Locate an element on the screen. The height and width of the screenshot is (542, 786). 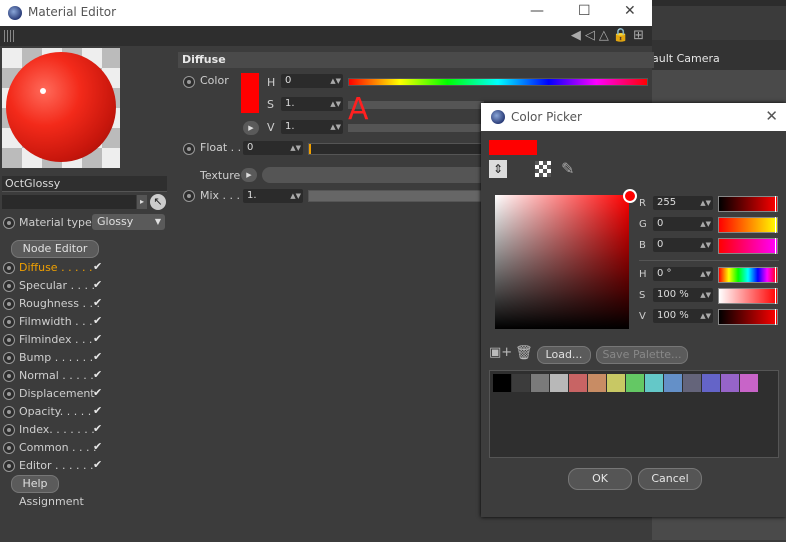
maximize-icon: ☐ is located at coordinates (584, 11).